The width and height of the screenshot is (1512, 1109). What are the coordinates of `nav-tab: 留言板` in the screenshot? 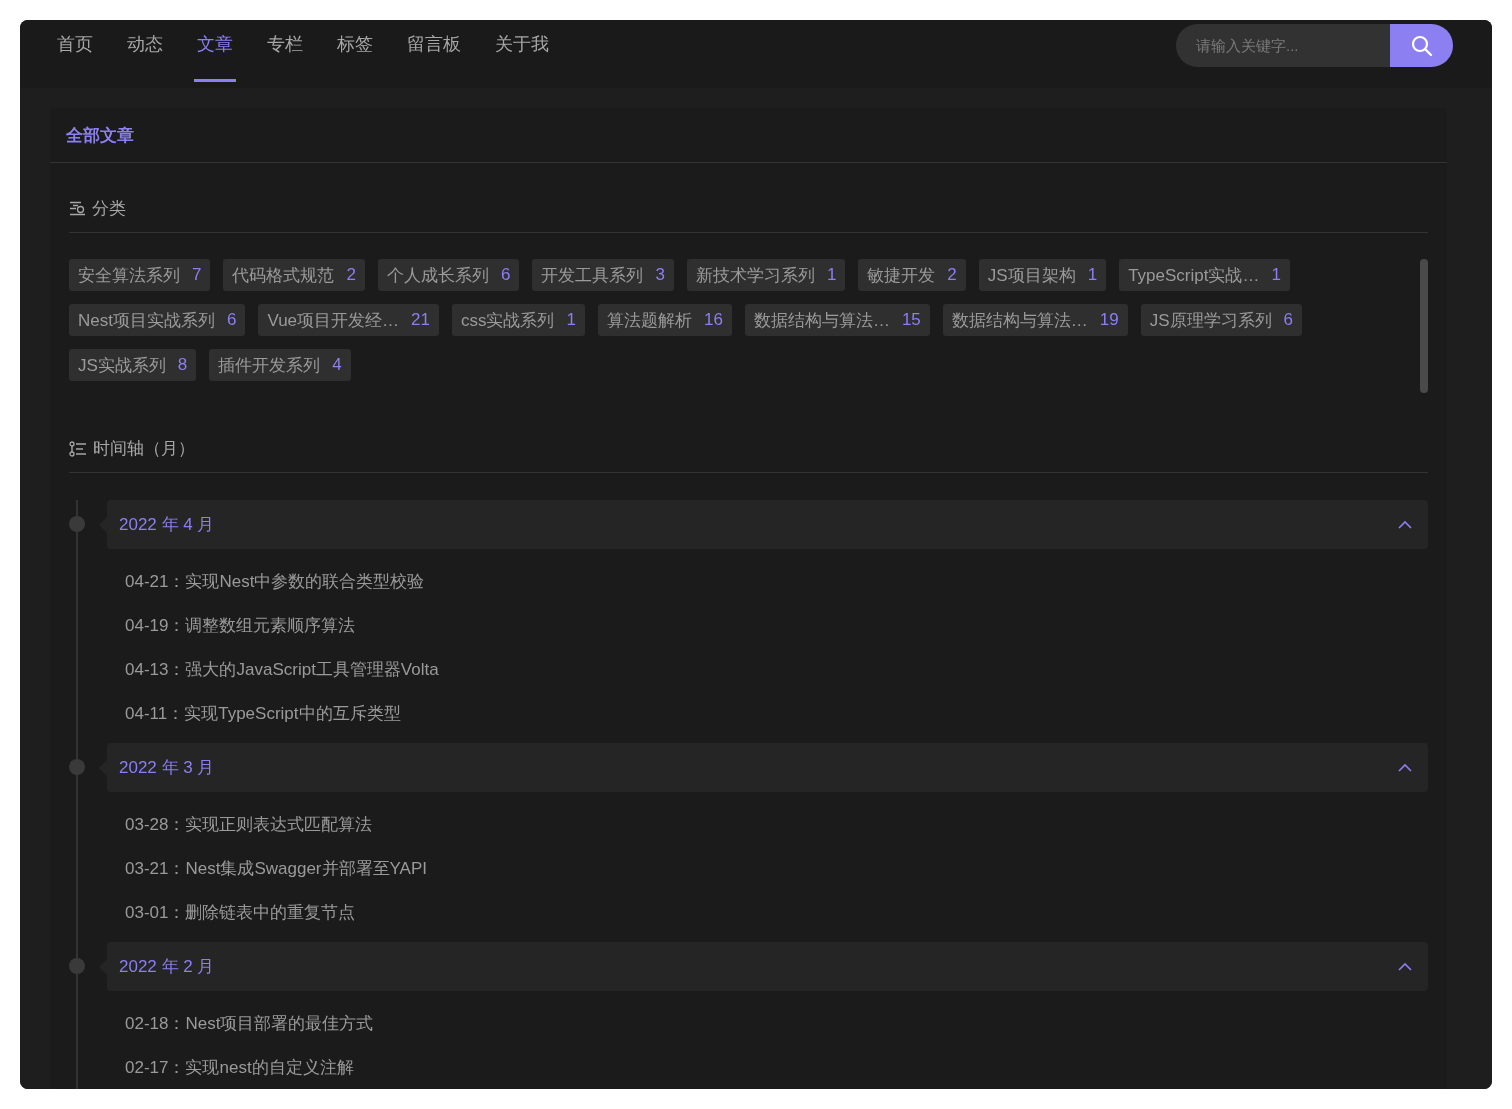 It's located at (434, 51).